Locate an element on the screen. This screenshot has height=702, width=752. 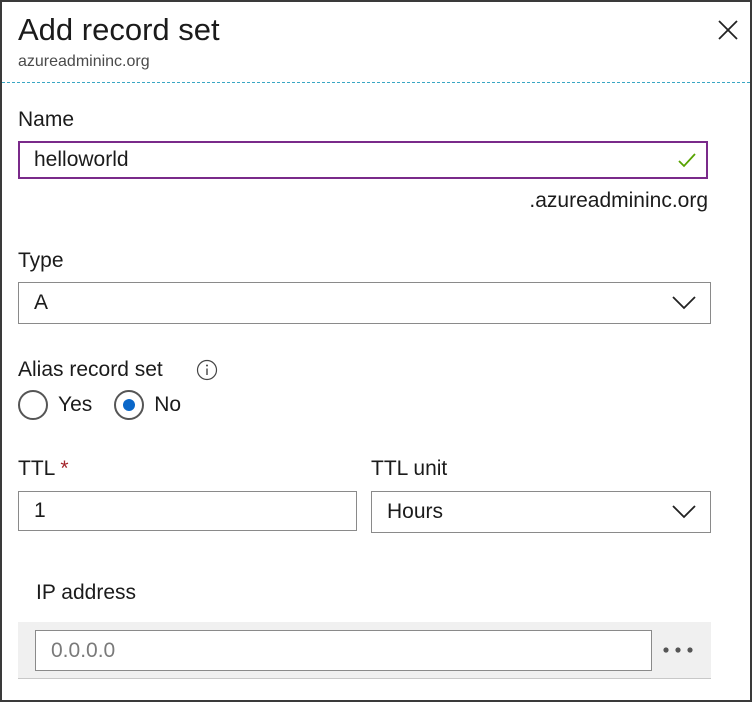
alias-no-label: No is located at coordinates (168, 404).